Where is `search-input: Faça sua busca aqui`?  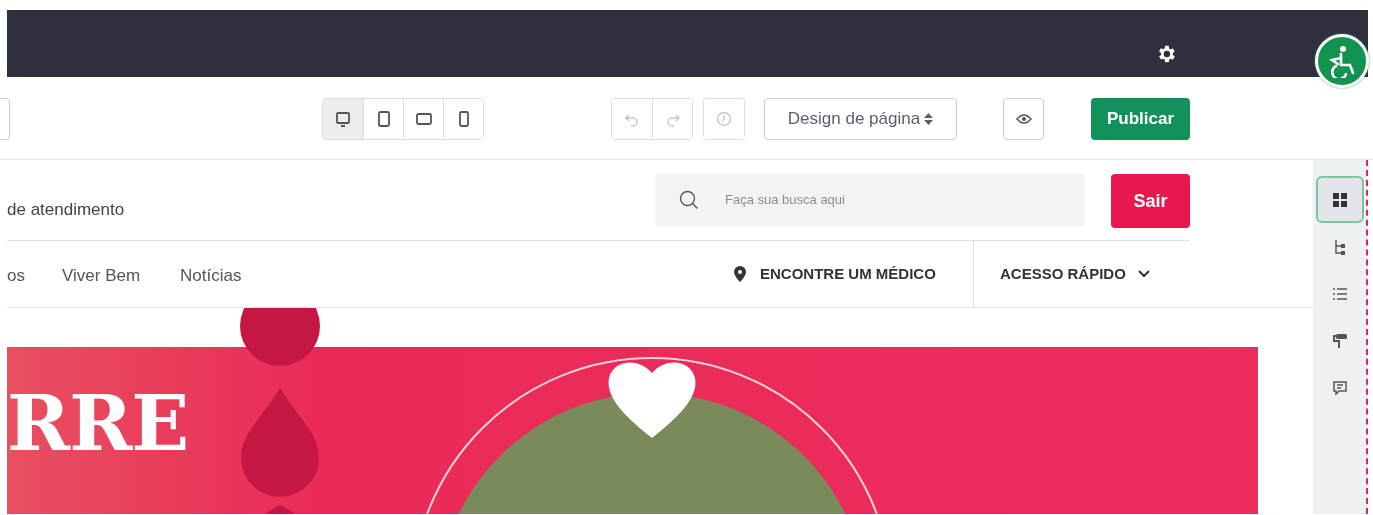 search-input: Faça sua busca aqui is located at coordinates (893, 200).